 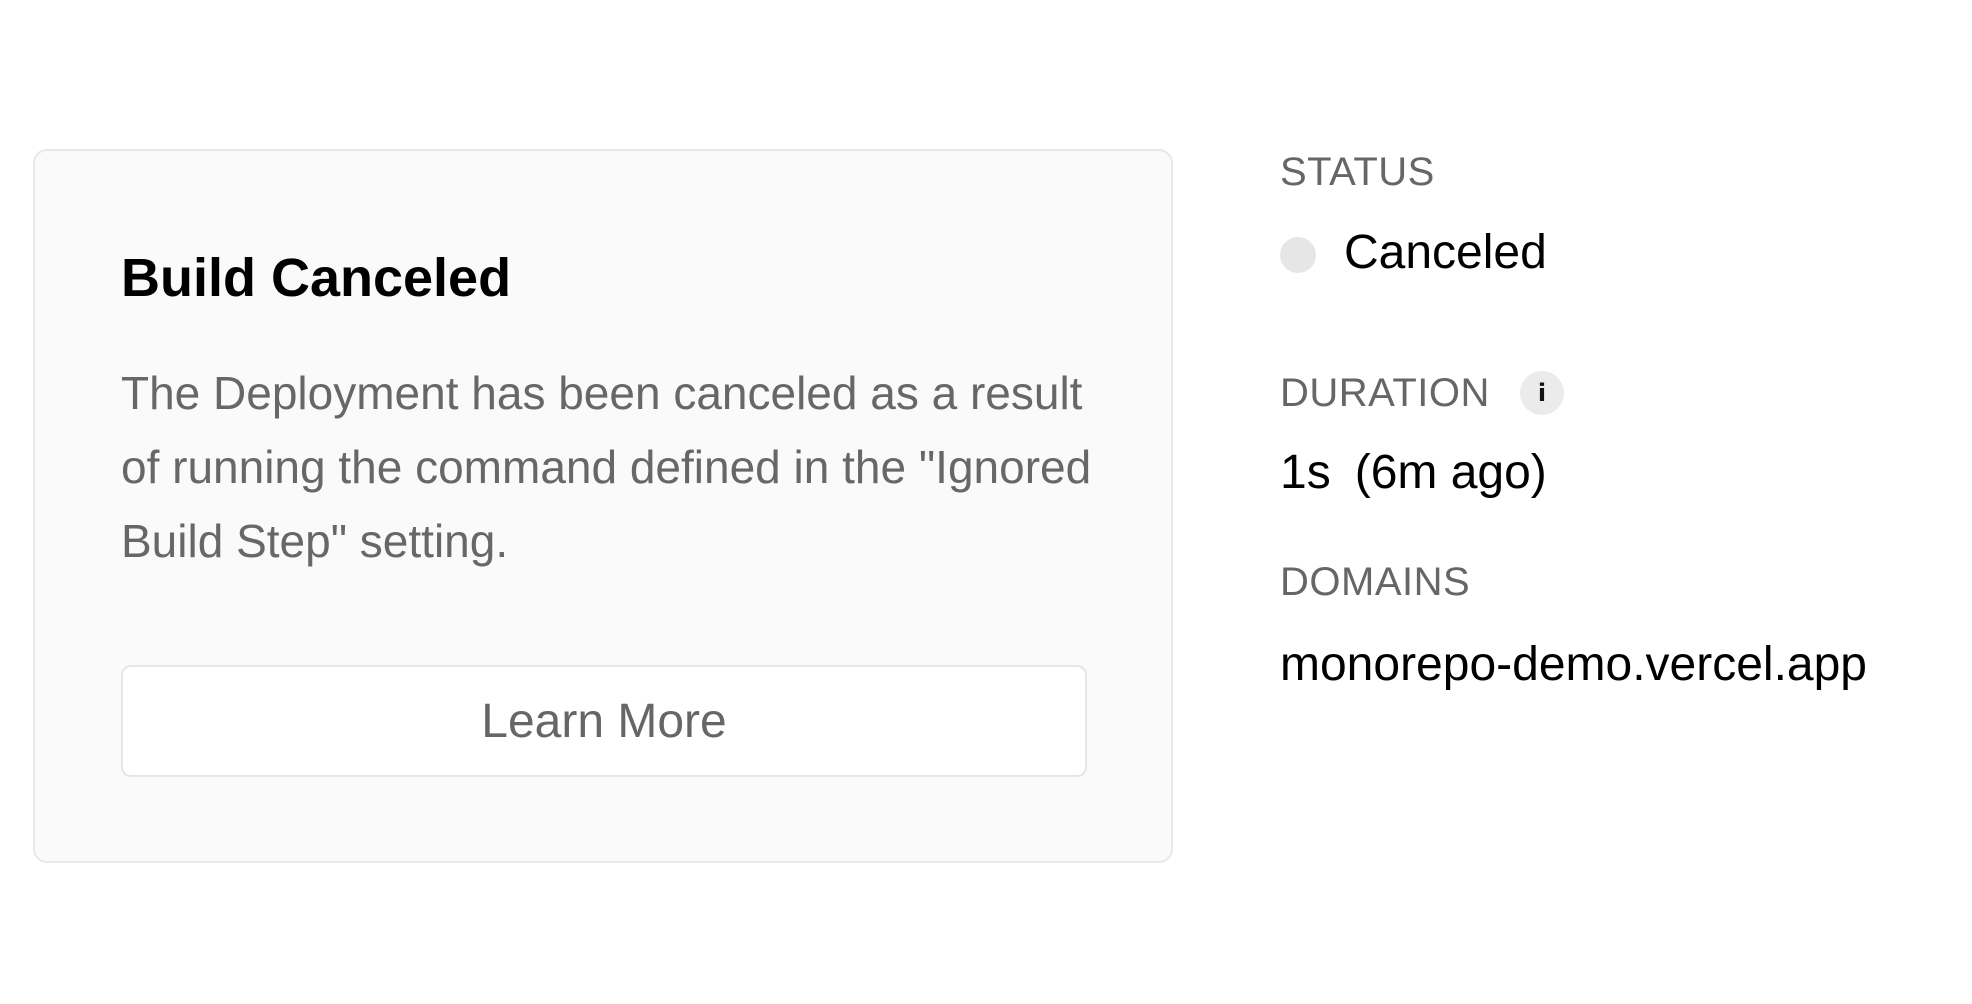 What do you see at coordinates (1375, 582) in the screenshot?
I see `domains-label: DOMAINS` at bounding box center [1375, 582].